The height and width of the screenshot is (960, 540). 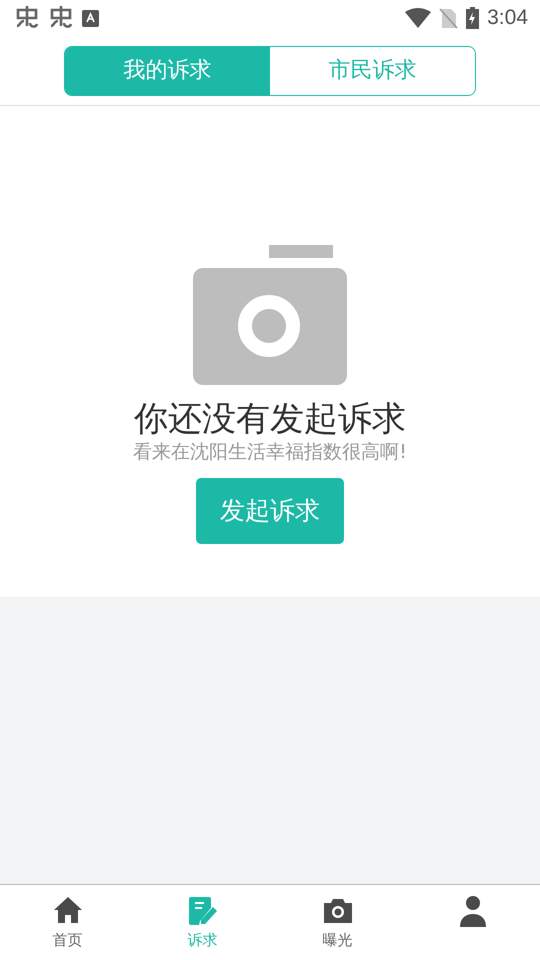 What do you see at coordinates (167, 70) in the screenshot?
I see `tab: 我的诉求` at bounding box center [167, 70].